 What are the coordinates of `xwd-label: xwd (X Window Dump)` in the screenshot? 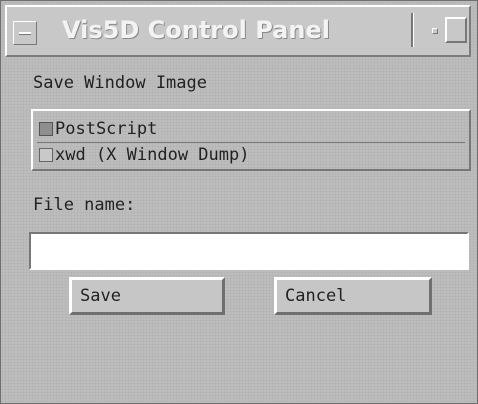 It's located at (152, 155).